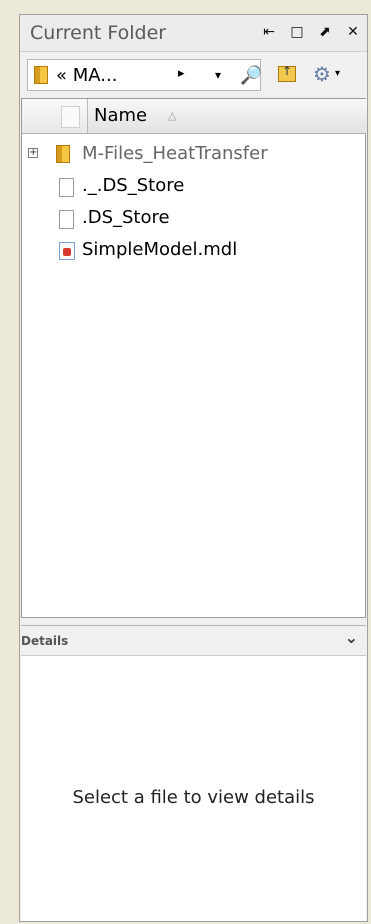  What do you see at coordinates (193, 219) in the screenshot?
I see `list-item: .DS_Store` at bounding box center [193, 219].